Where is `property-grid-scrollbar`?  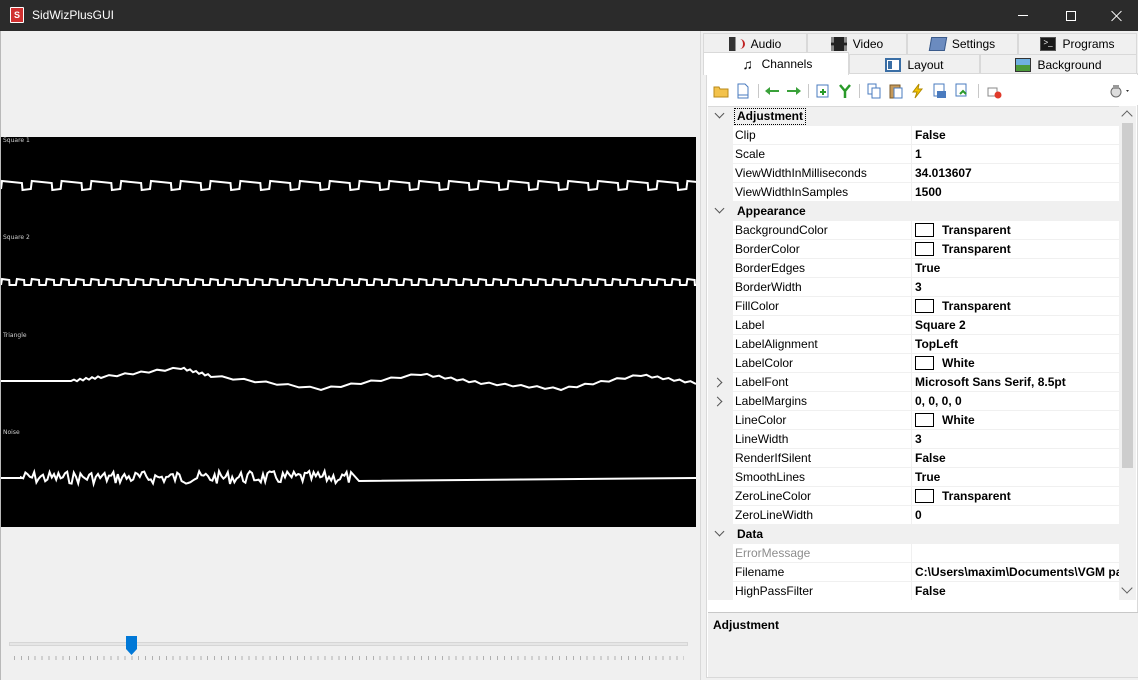
property-grid-scrollbar is located at coordinates (1127, 353).